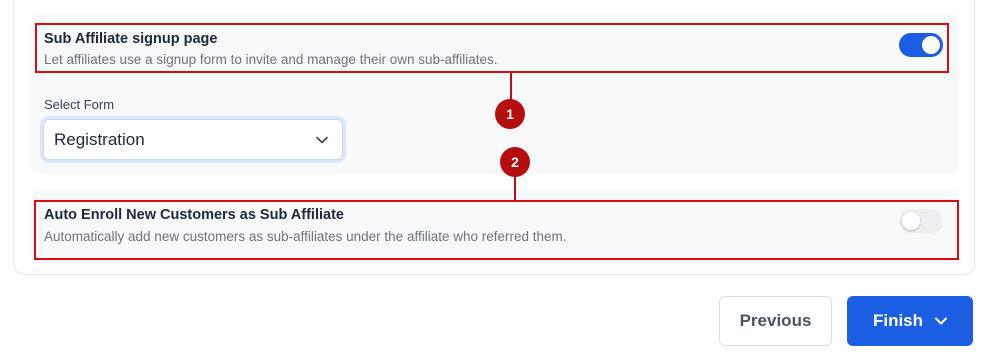 The image size is (983, 357). I want to click on sub-affiliate-signup-toggle, so click(921, 45).